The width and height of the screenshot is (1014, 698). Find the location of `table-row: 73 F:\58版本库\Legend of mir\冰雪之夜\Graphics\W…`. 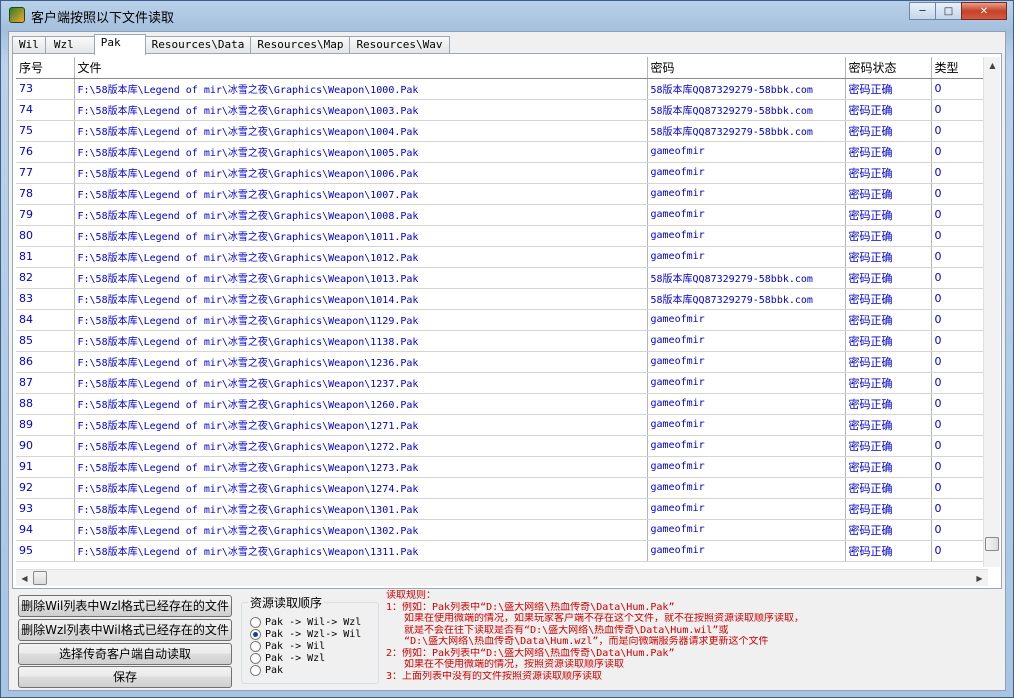

table-row: 73 F:\58版本库\Legend of mir\冰雪之夜\Graphics\W… is located at coordinates (502, 89).